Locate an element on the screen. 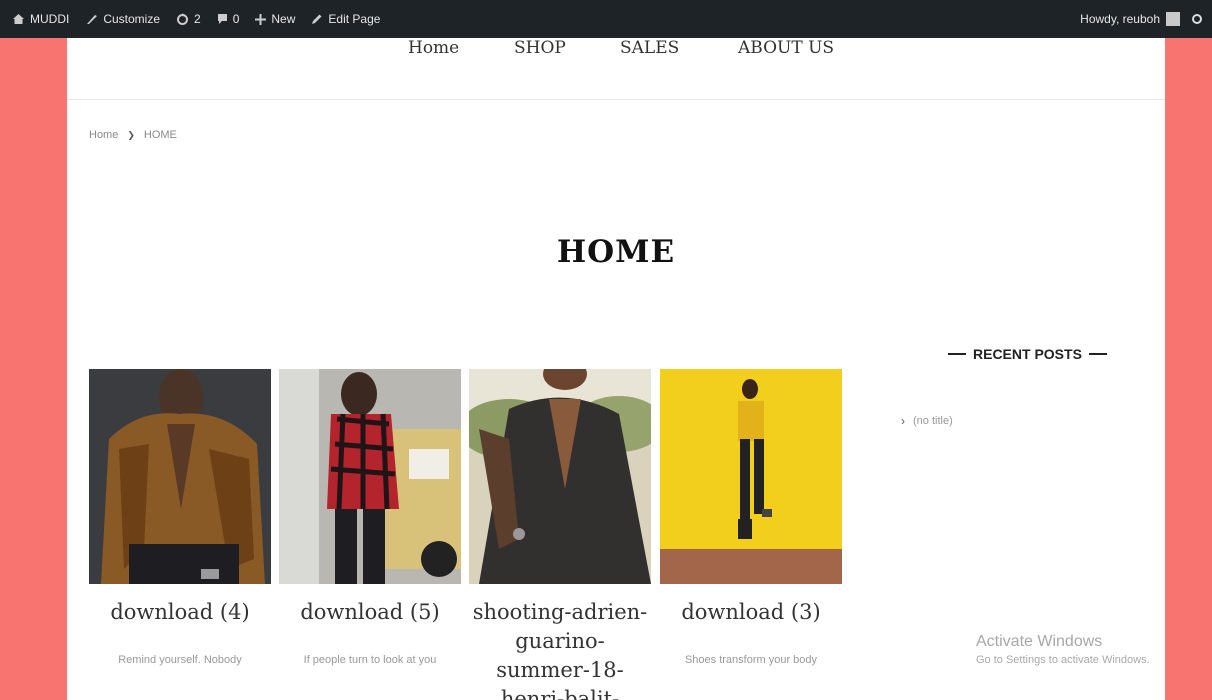 This screenshot has height=700, width=1212. customize-label: Customize is located at coordinates (132, 19).